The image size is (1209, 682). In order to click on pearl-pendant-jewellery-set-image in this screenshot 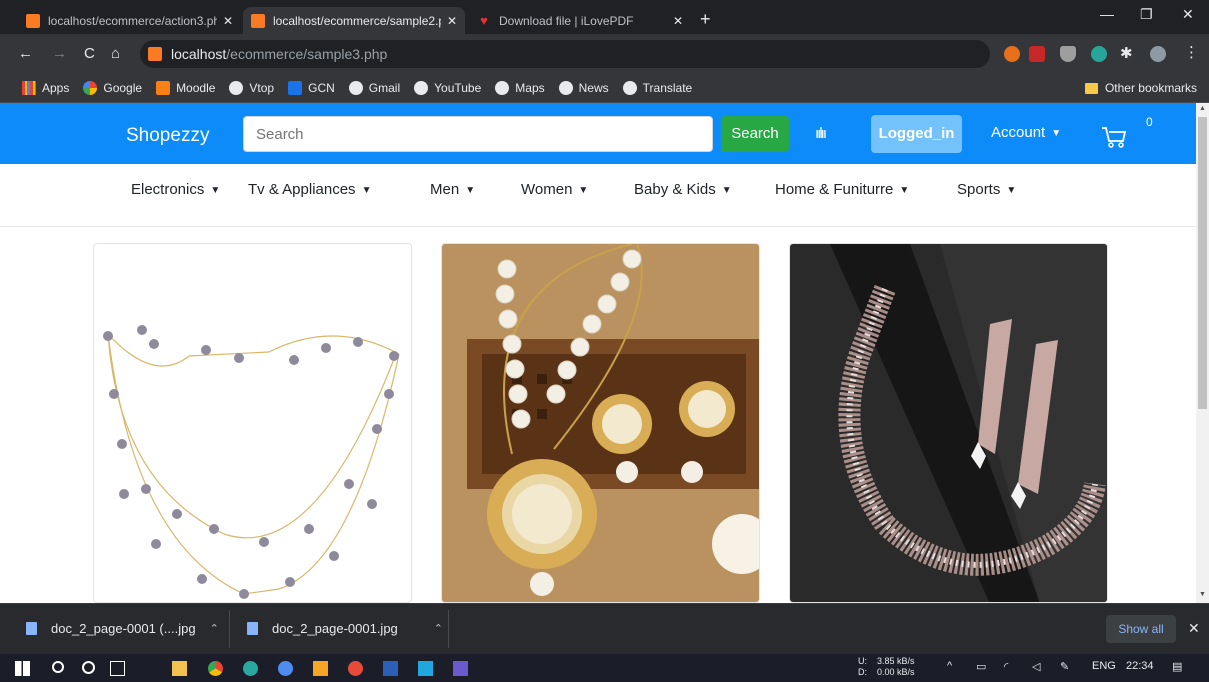, I will do `click(601, 423)`.